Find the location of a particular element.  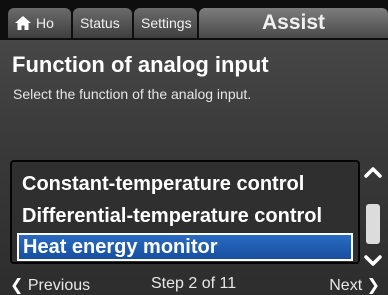

previous-button: ❮ Previous is located at coordinates (50, 285).